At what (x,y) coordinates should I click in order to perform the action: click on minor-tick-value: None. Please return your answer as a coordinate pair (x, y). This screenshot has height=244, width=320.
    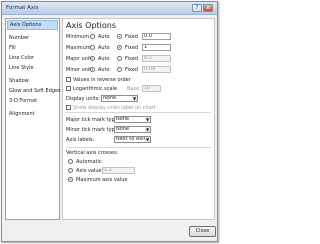
    Looking at the image, I should click on (123, 129).